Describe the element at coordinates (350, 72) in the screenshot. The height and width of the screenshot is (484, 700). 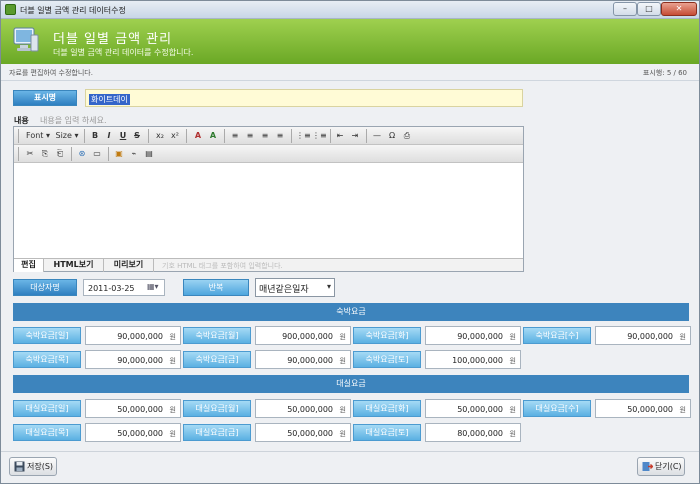
I see `info-bar: 자료를 편집하여 수정합니다. 표시행: 5 / 60` at that location.